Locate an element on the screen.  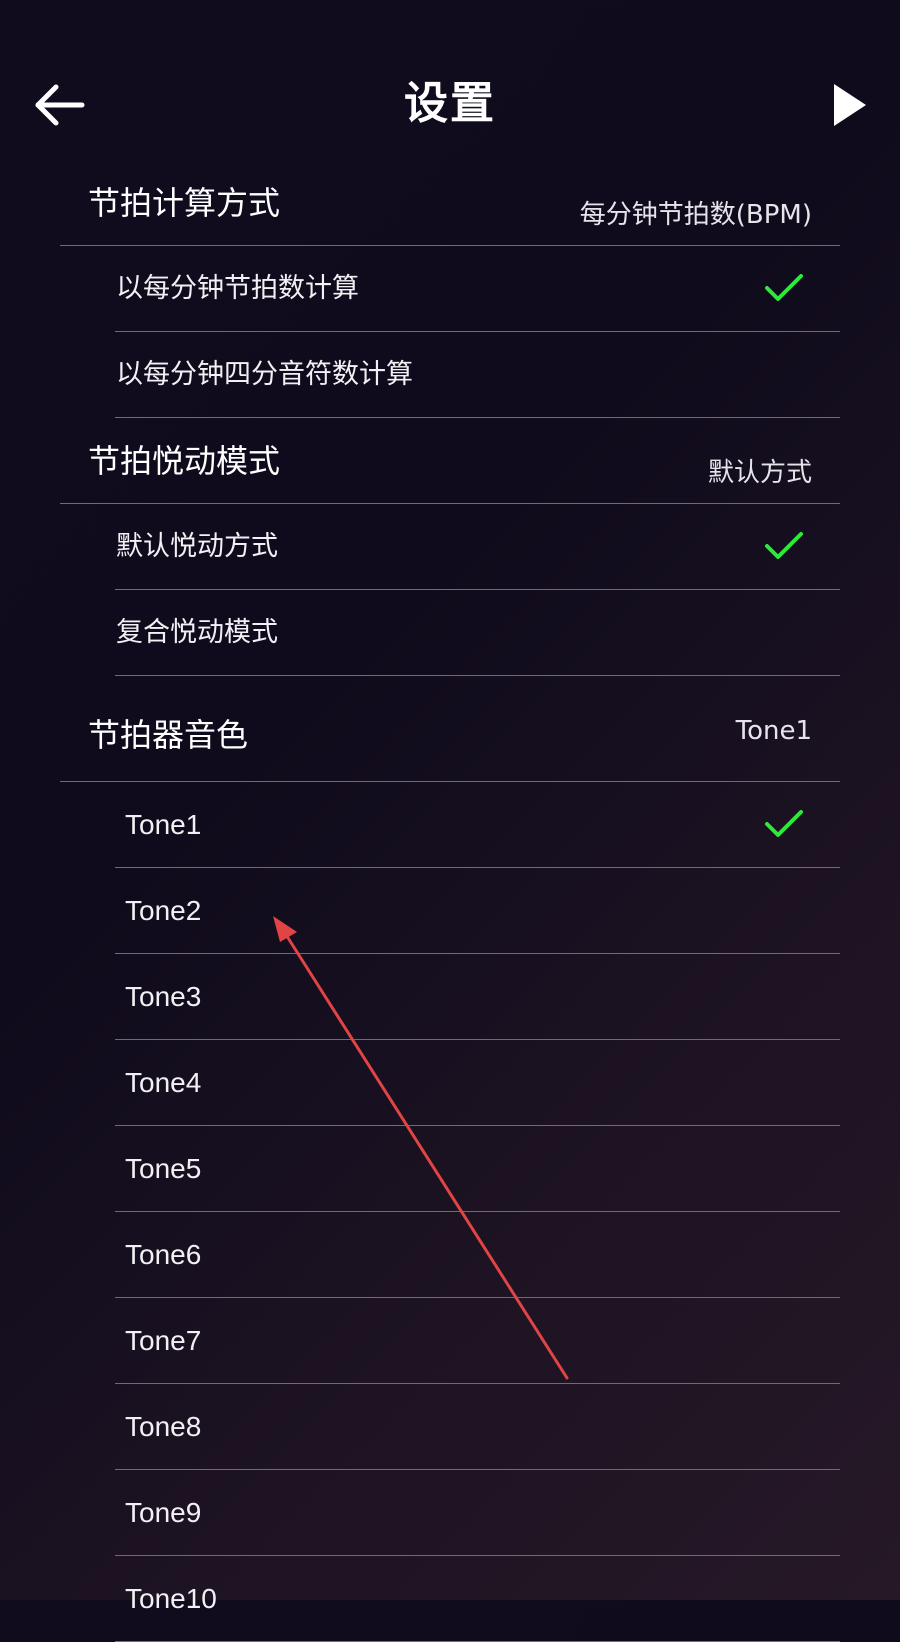
section-label: 节拍计算方式 is located at coordinates (184, 203).